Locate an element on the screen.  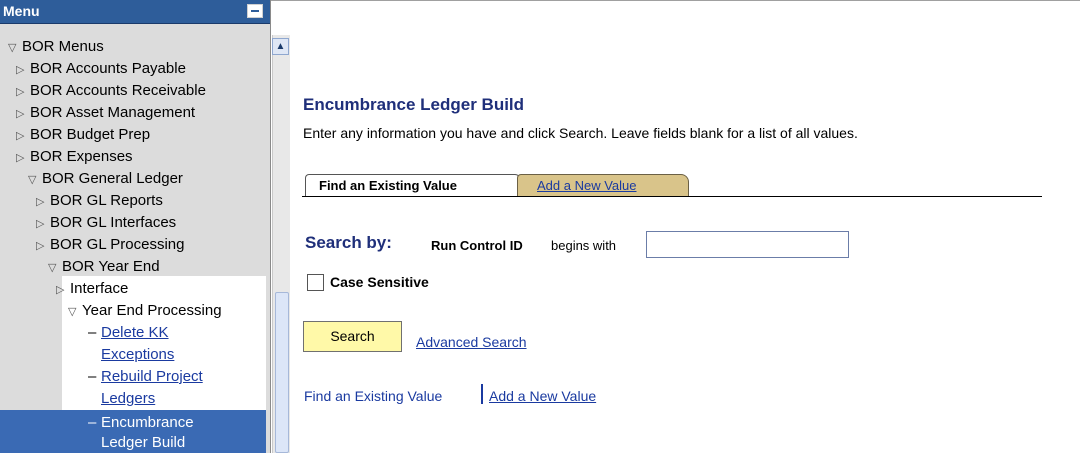
menu-item-label: BOR GL Reports is located at coordinates (106, 200).